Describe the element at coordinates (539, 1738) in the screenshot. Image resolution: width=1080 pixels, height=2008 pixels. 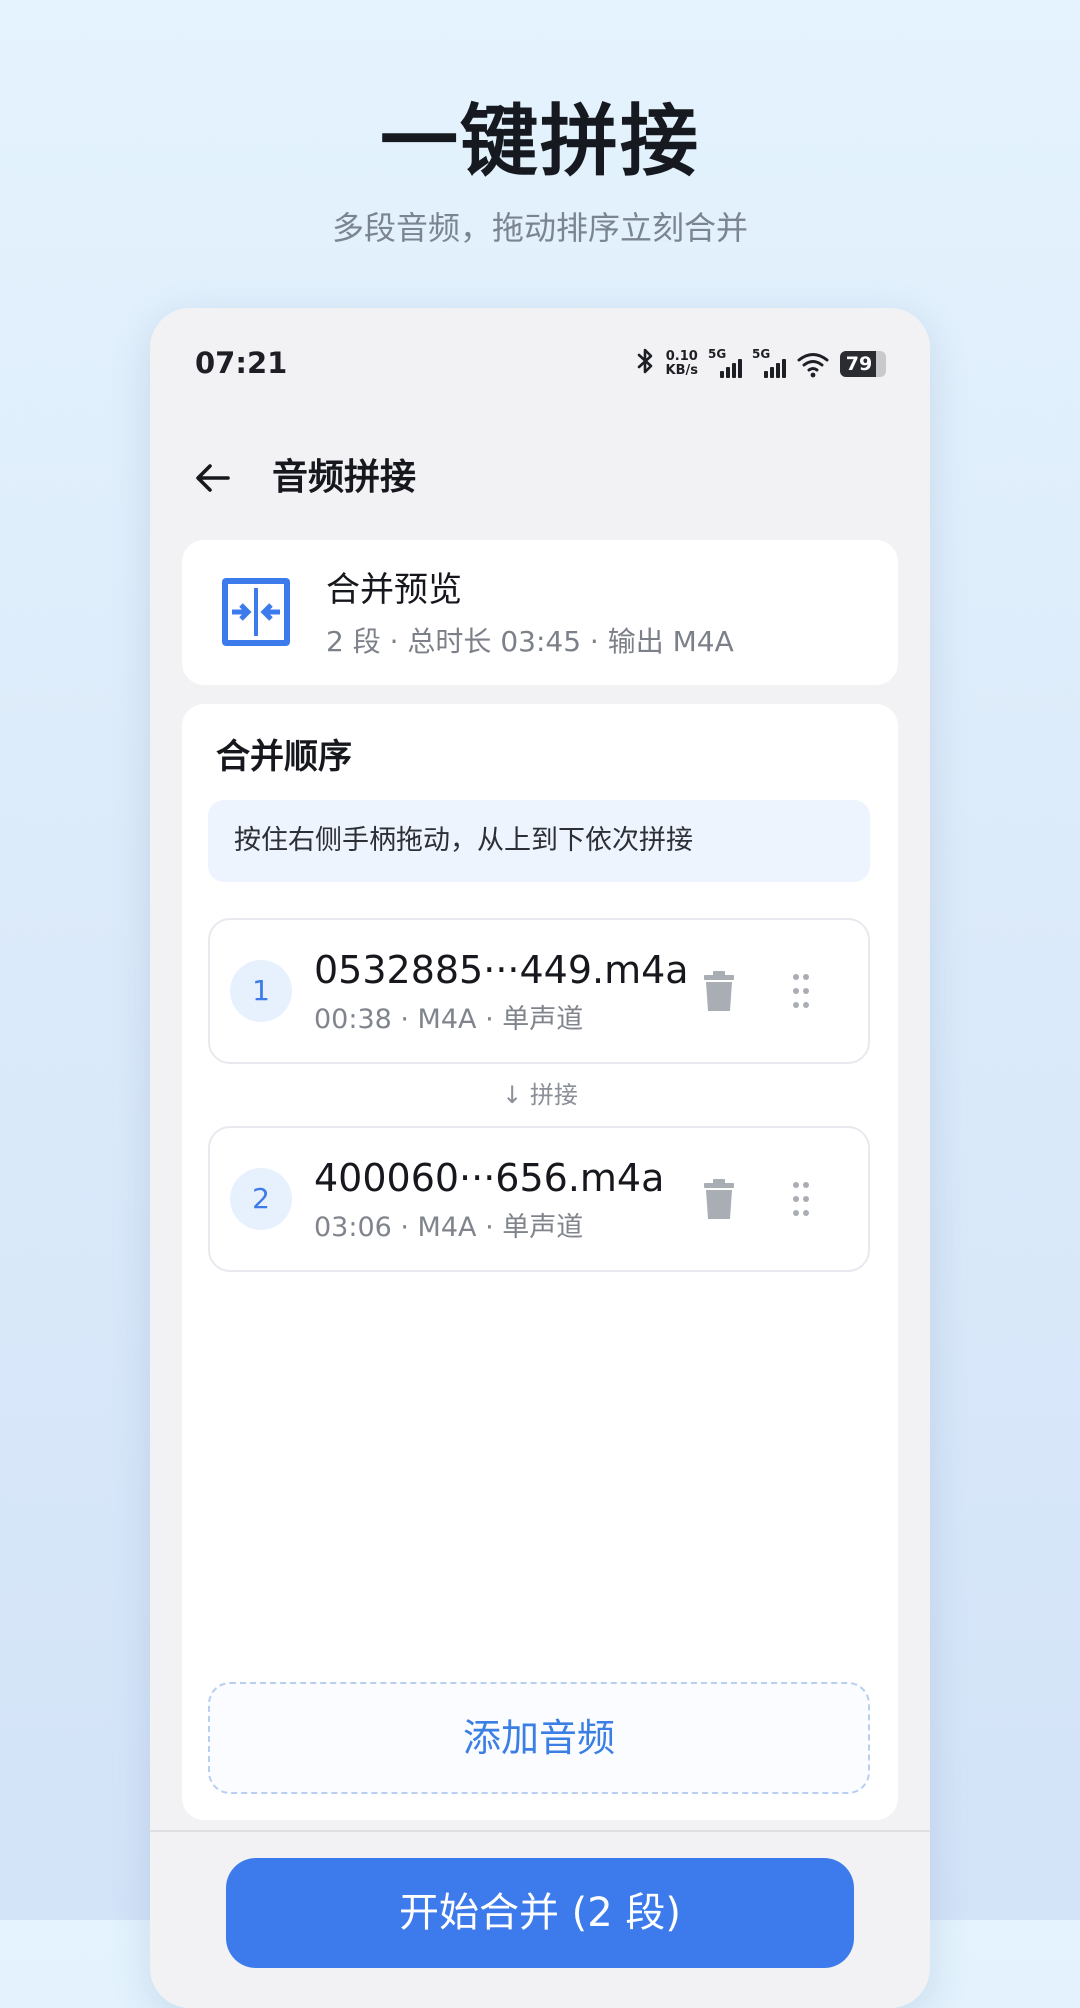
I see `add-audio-button: 添加音频` at that location.